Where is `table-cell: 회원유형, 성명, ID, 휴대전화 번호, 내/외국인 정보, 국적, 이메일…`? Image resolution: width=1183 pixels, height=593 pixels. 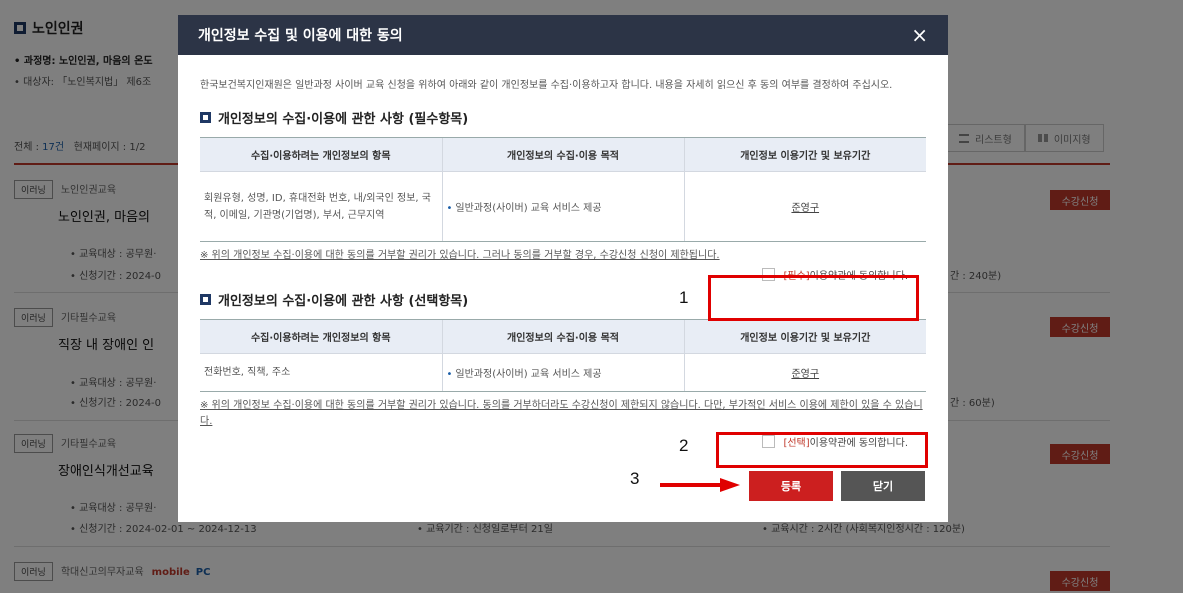 table-cell: 회원유형, 성명, ID, 휴대전화 번호, 내/외국인 정보, 국적, 이메일… is located at coordinates (321, 206).